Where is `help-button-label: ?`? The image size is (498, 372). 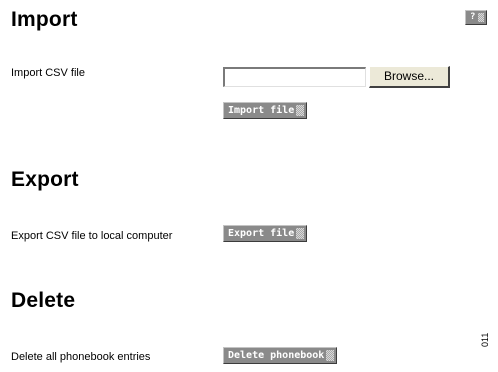 help-button-label: ? is located at coordinates (473, 17).